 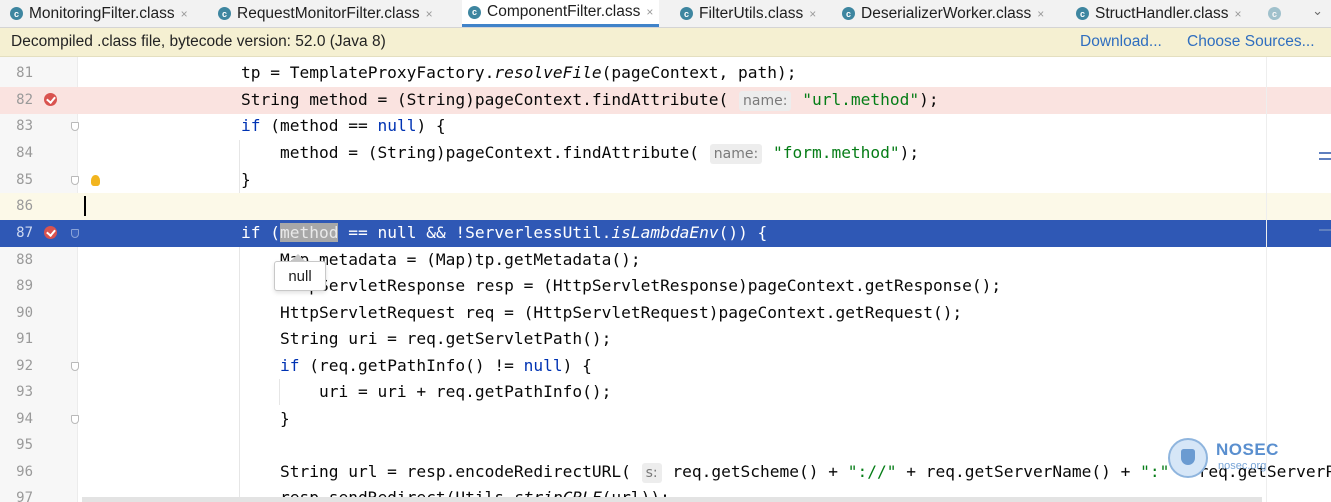 What do you see at coordinates (343, 125) in the screenshot?
I see `code-text: if (method == null) {` at bounding box center [343, 125].